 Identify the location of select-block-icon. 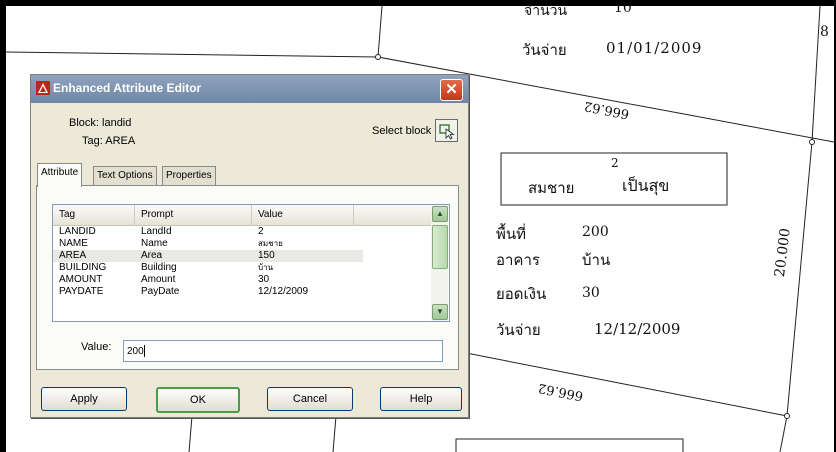
(447, 132).